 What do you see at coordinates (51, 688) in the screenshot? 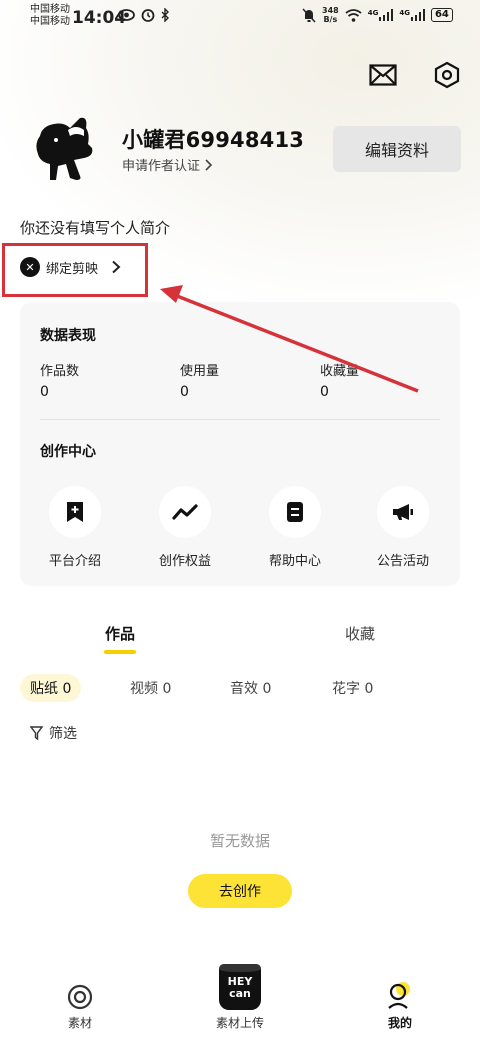
I see `chip-stickers: 贴纸 0` at bounding box center [51, 688].